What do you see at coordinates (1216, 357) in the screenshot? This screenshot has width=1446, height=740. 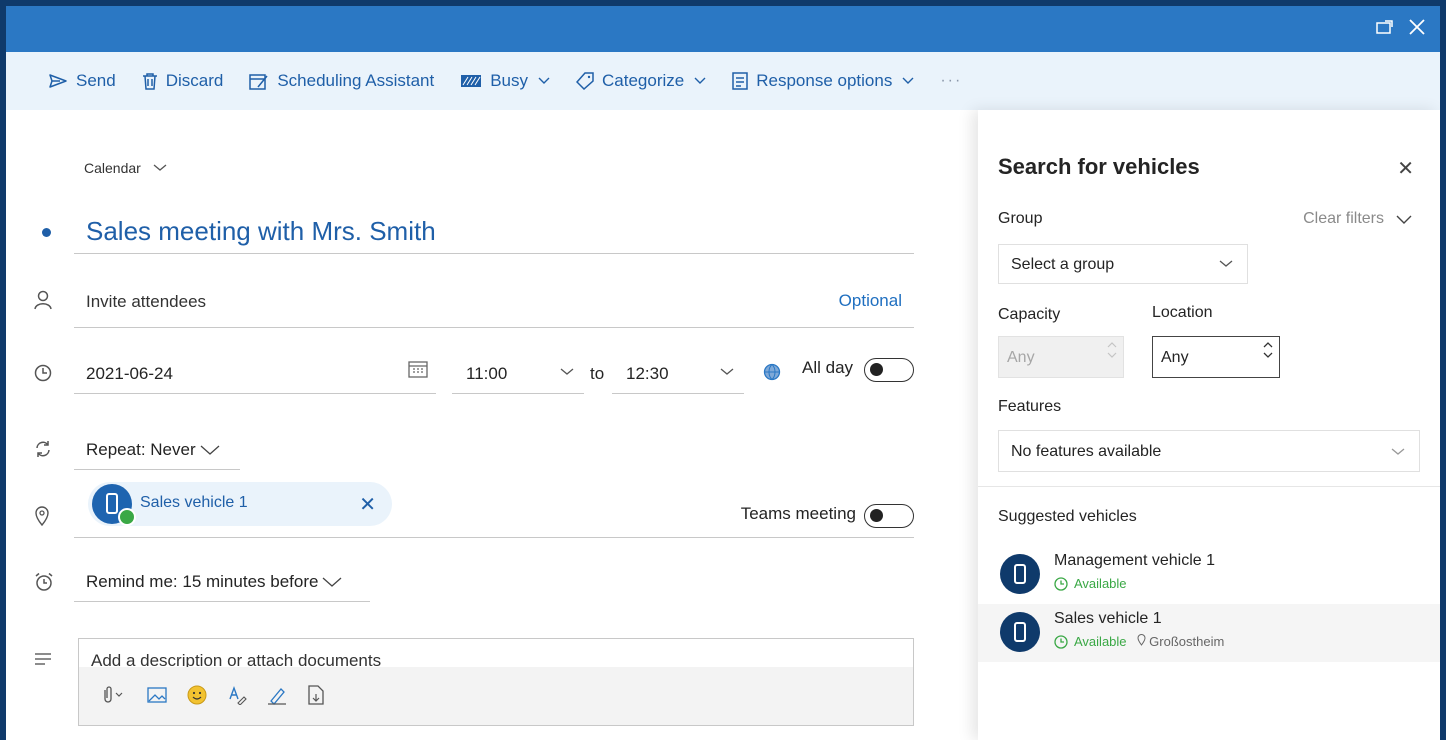 I see `location-spinner: Any` at bounding box center [1216, 357].